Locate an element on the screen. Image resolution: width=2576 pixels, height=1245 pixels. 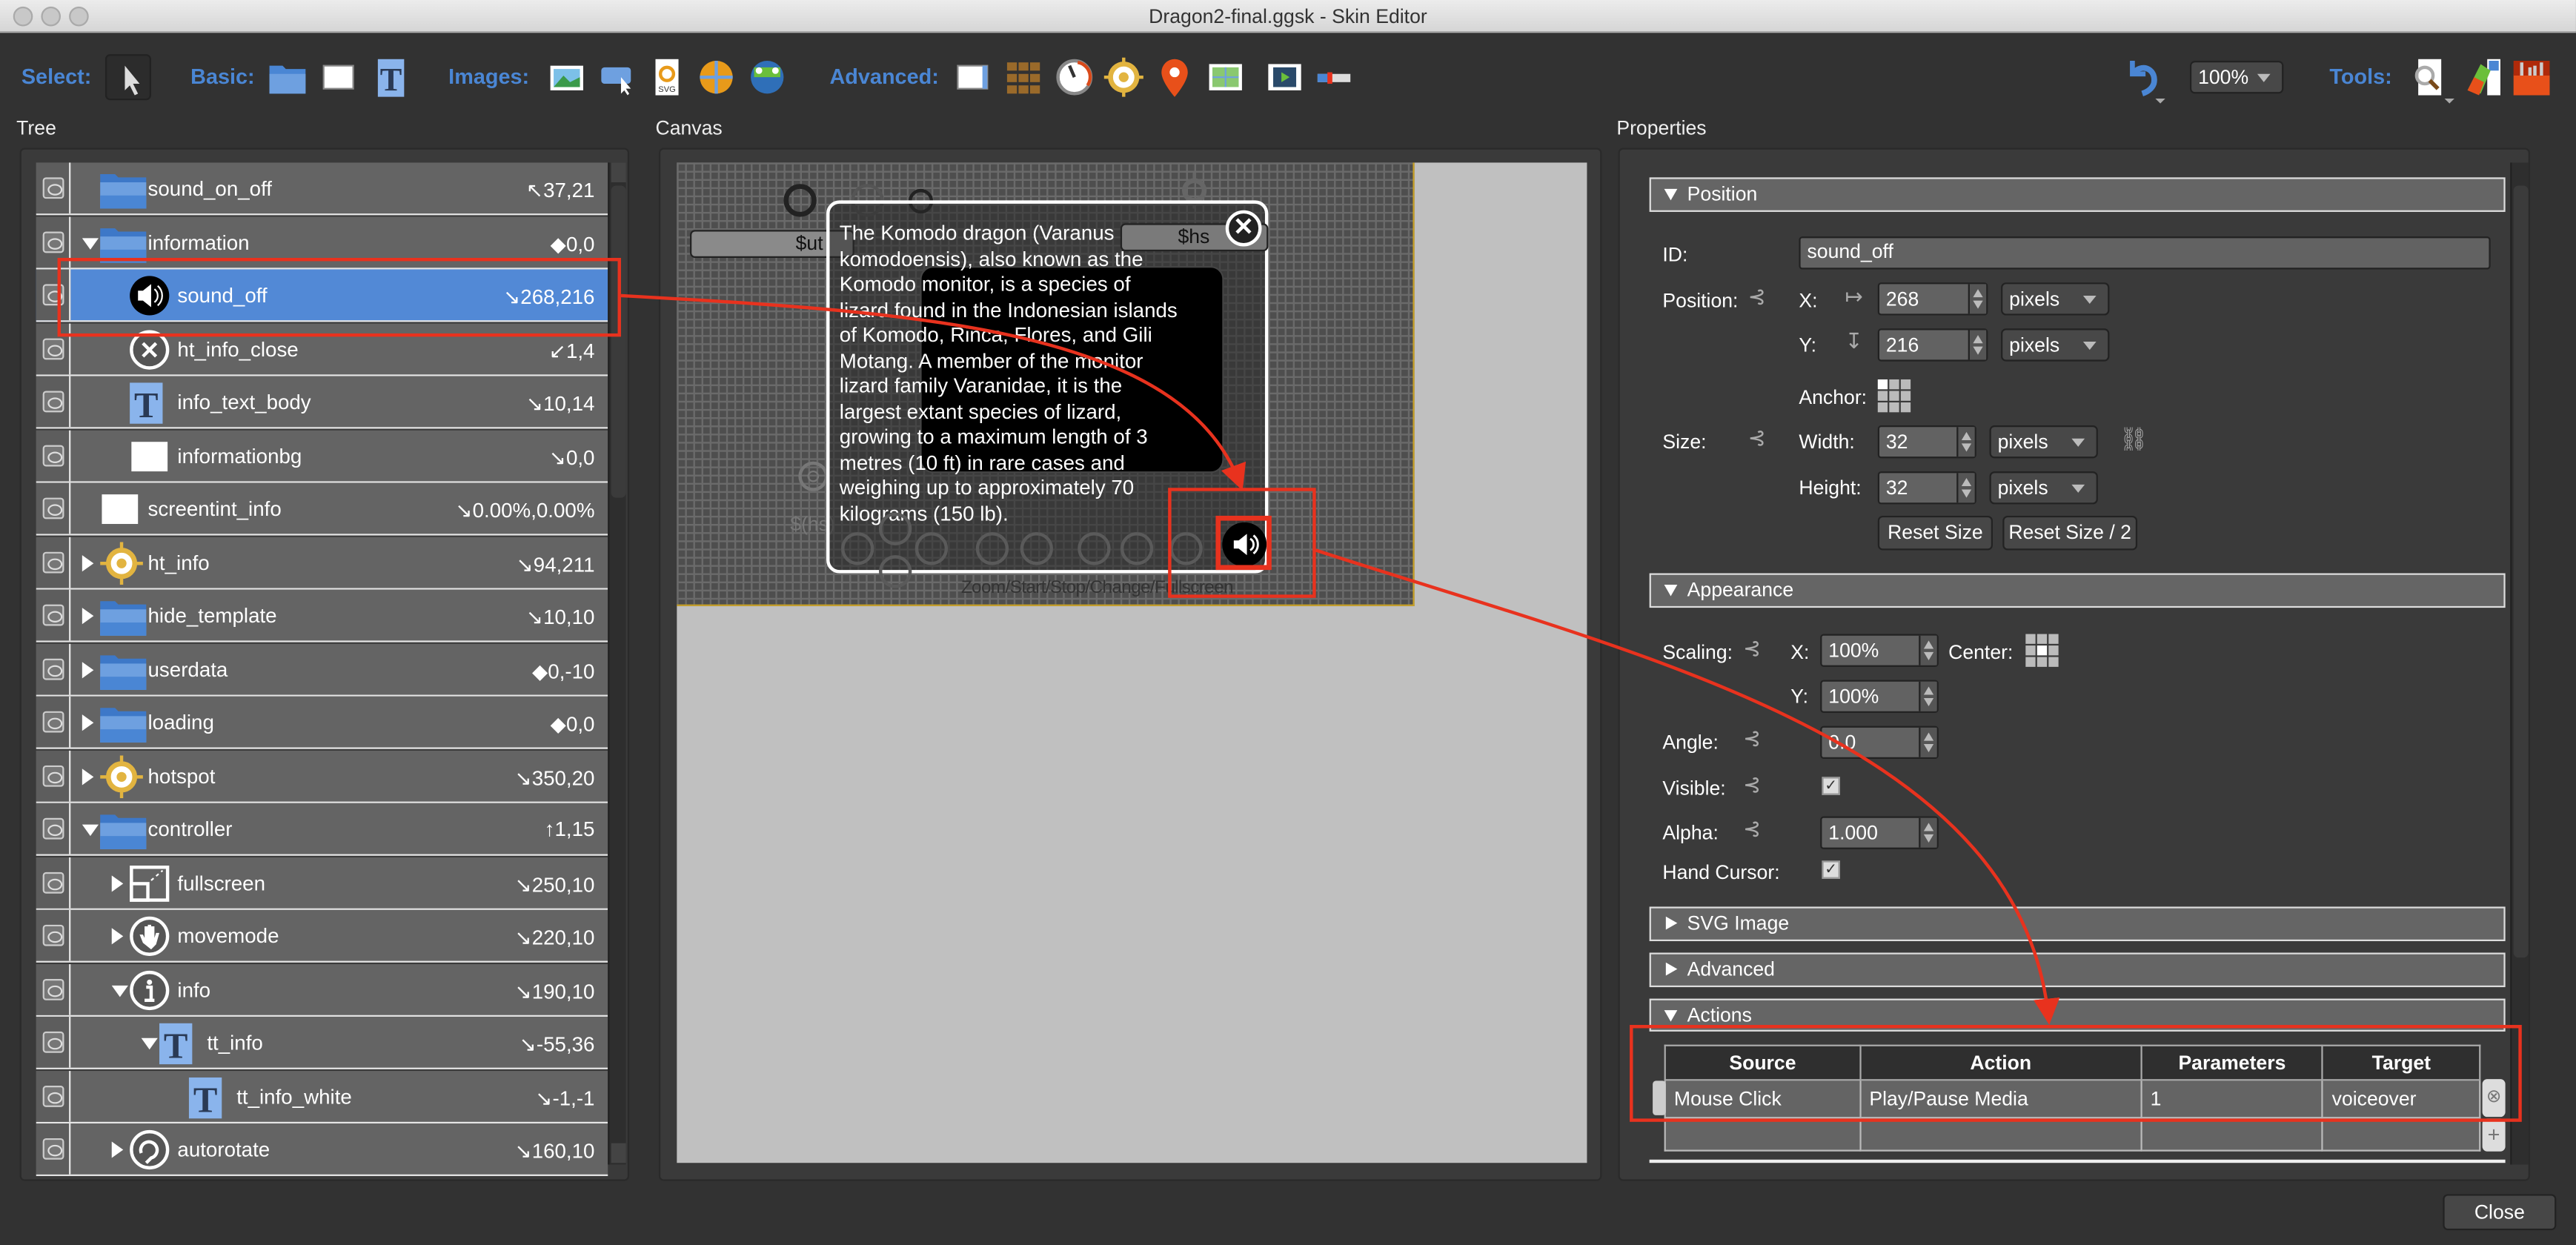
angle-link-icon: ⊰ is located at coordinates (1752, 739).